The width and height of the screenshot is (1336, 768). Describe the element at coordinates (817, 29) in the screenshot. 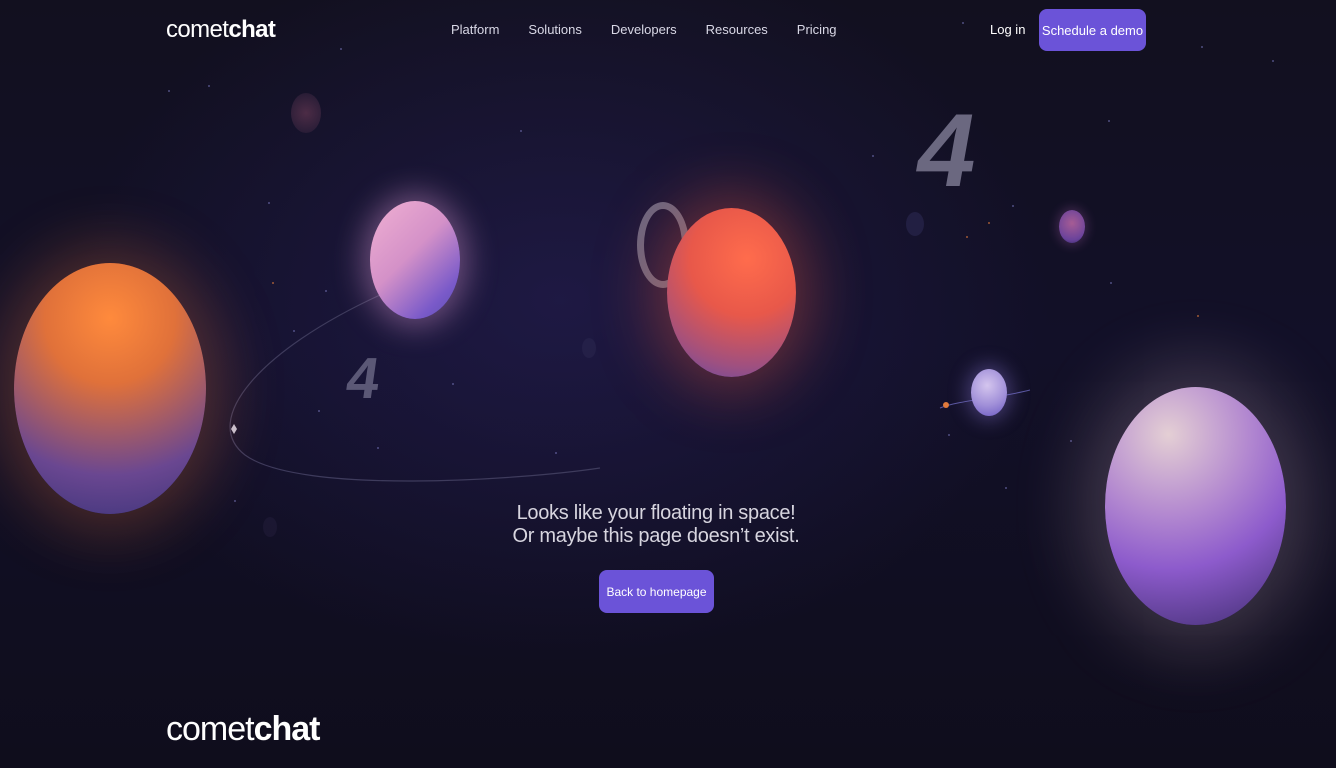

I see `nav-pricing: Pricing` at that location.